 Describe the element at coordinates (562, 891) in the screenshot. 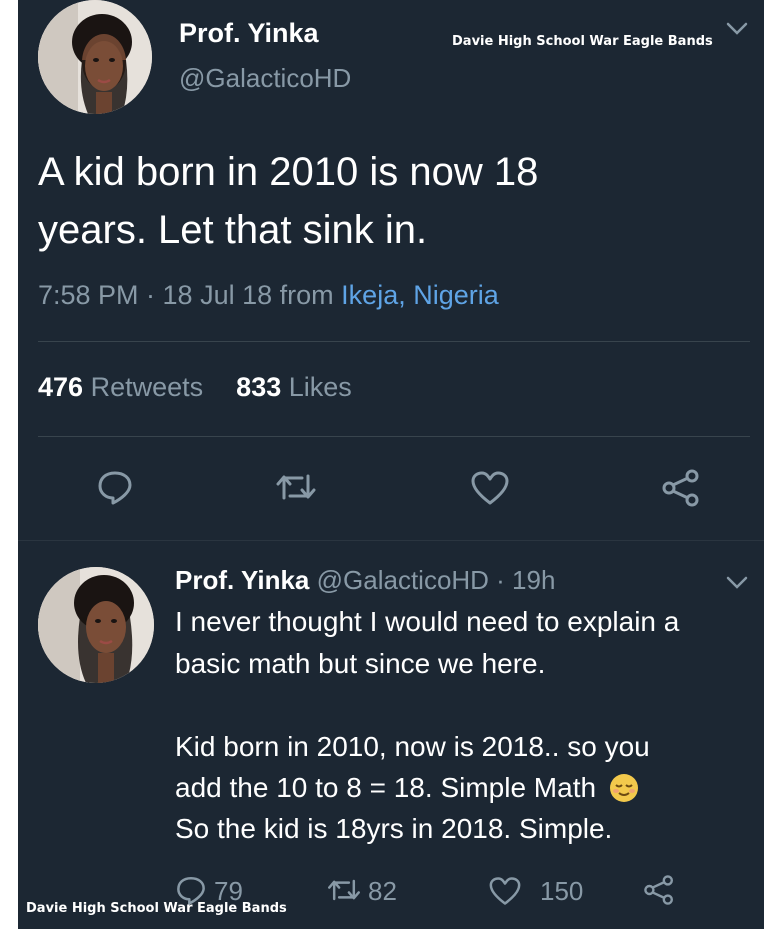

I see `like-count: 150` at that location.